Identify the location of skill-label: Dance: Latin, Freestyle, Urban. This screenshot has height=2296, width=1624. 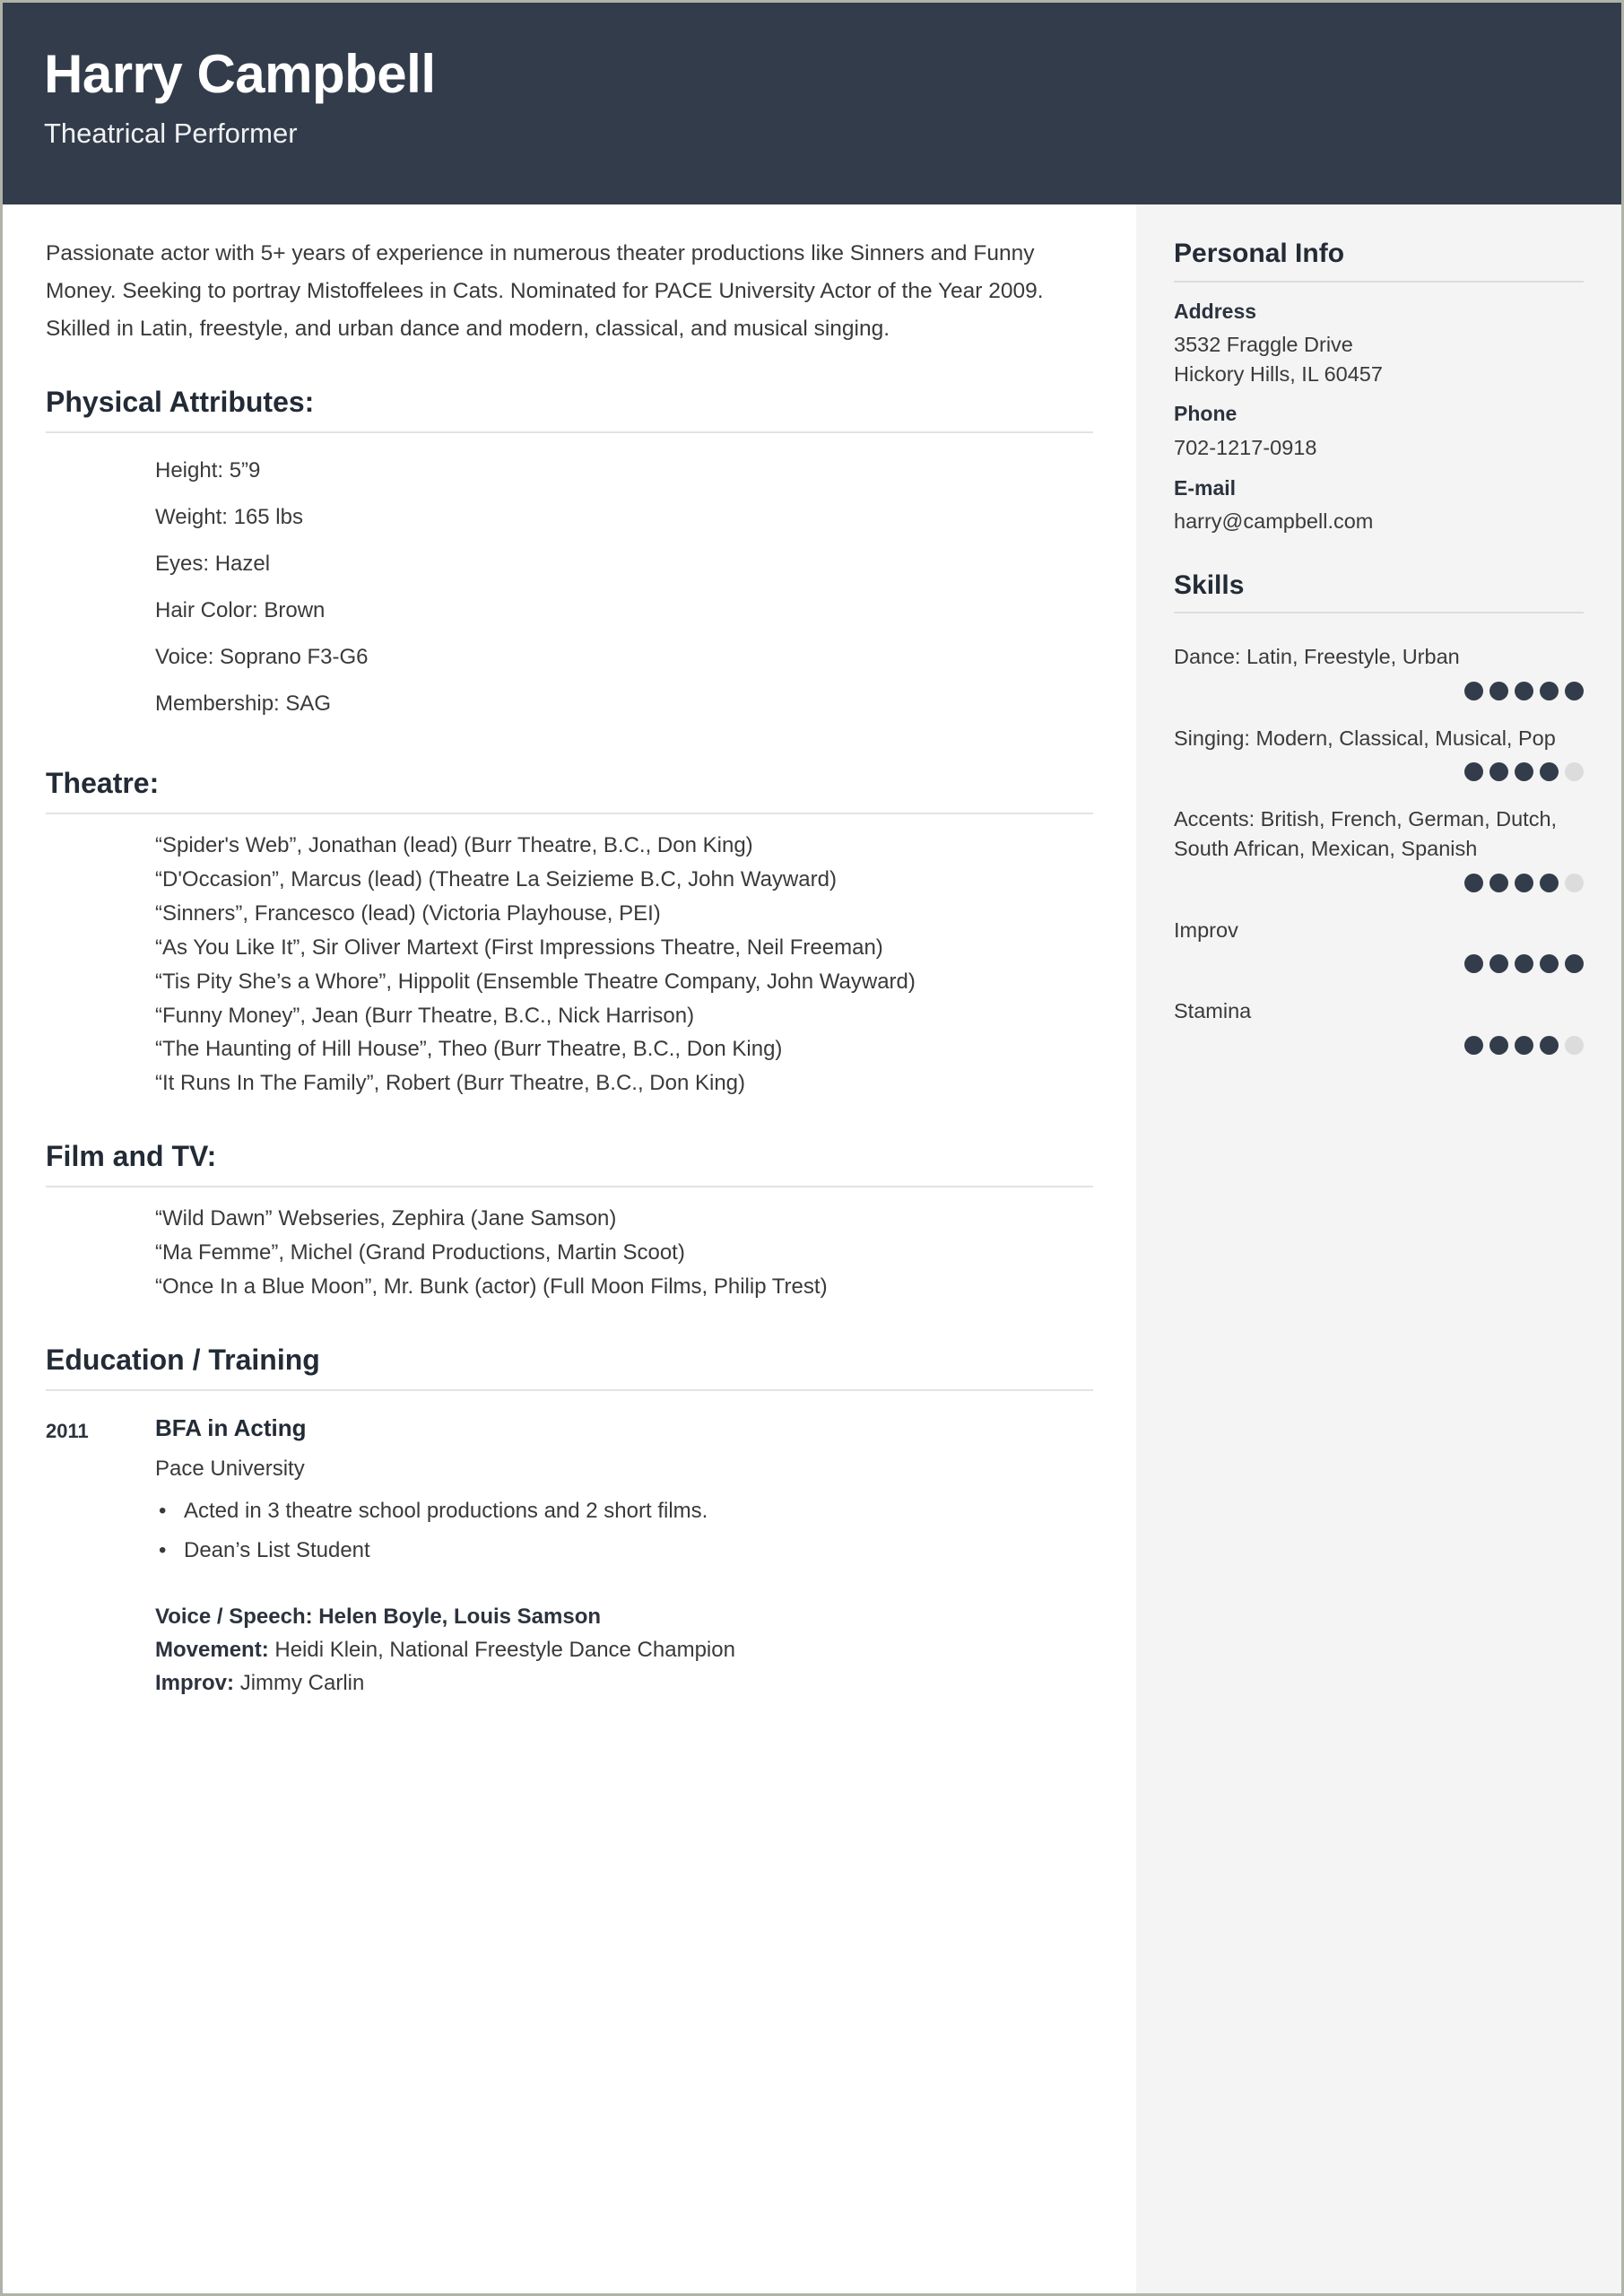
(1317, 657).